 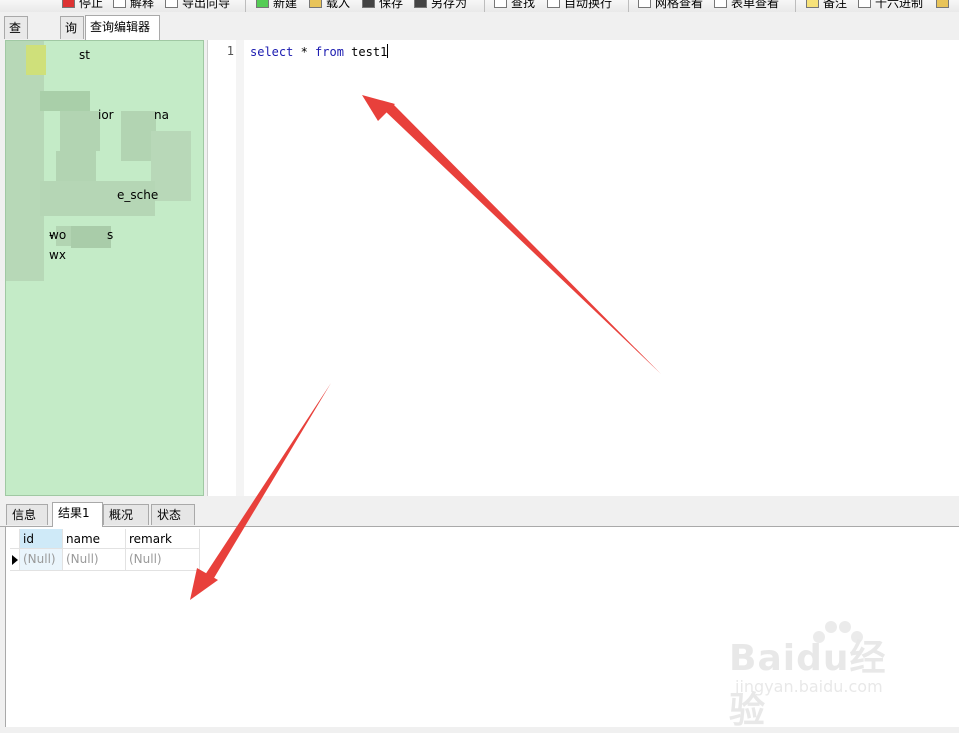 I want to click on tab-profile: 概况, so click(x=126, y=514).